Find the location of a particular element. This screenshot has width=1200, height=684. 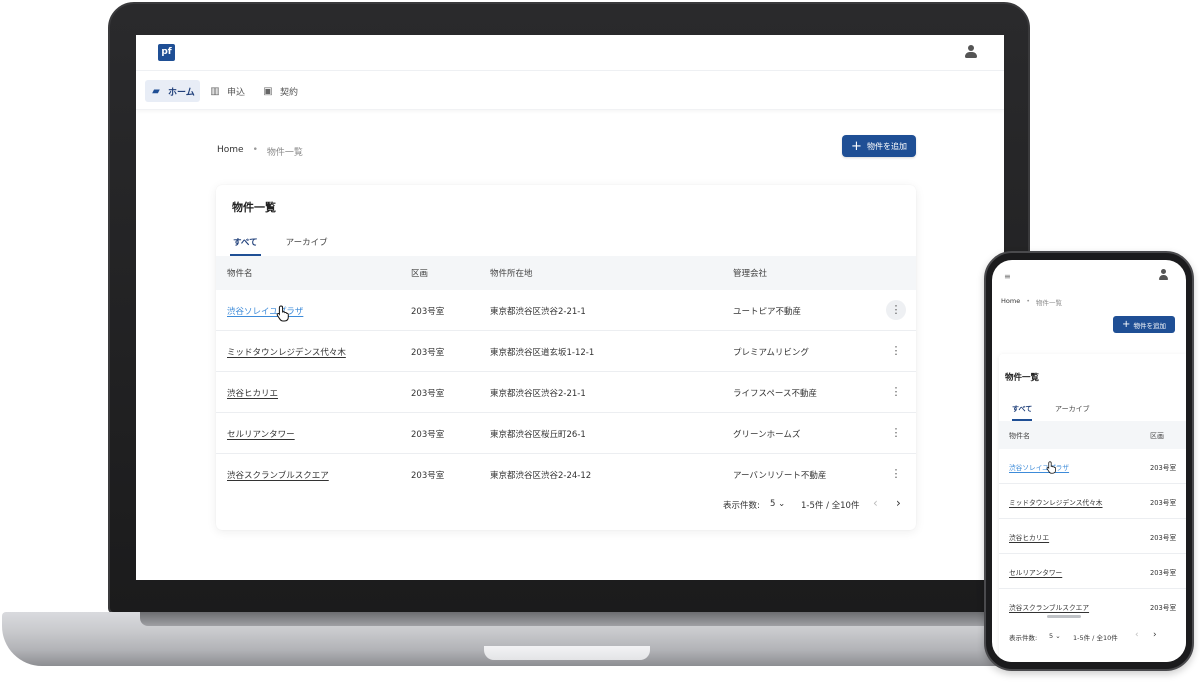

nav-label: 契約 is located at coordinates (289, 92).